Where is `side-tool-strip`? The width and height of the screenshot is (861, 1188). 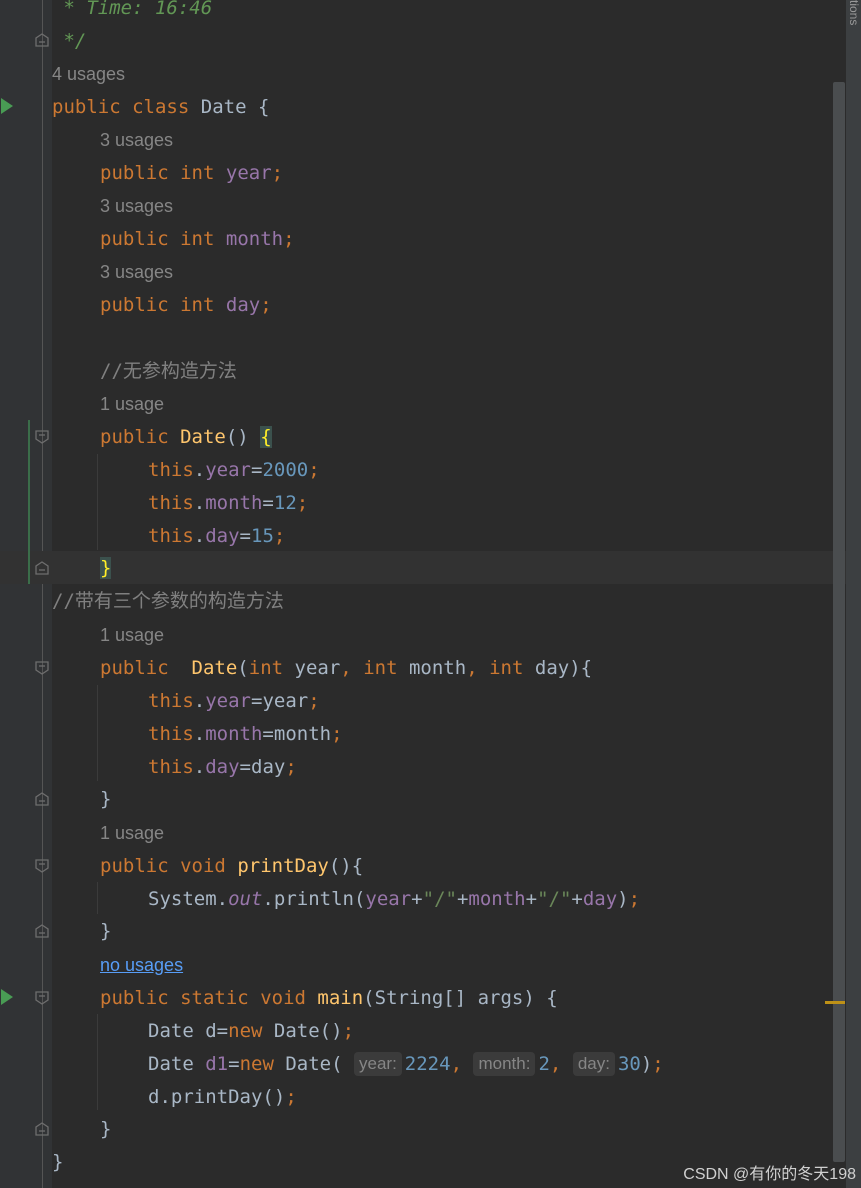
side-tool-strip is located at coordinates (853, 594).